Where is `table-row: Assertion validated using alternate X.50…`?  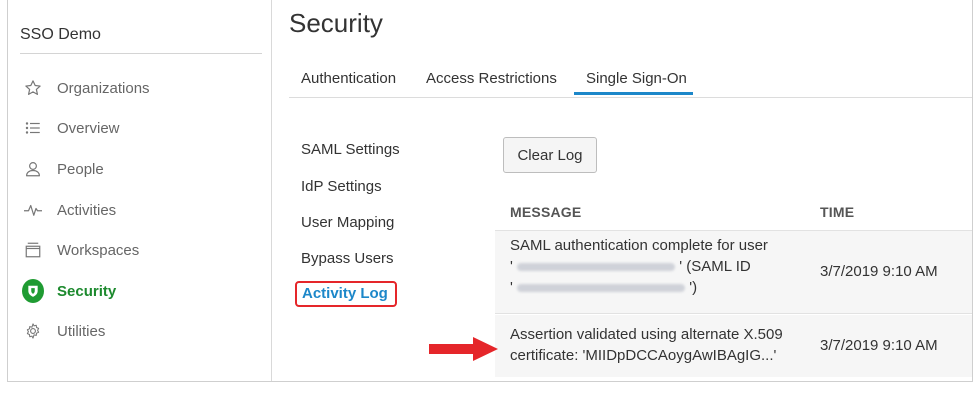
table-row: Assertion validated using alternate X.50… is located at coordinates (733, 346).